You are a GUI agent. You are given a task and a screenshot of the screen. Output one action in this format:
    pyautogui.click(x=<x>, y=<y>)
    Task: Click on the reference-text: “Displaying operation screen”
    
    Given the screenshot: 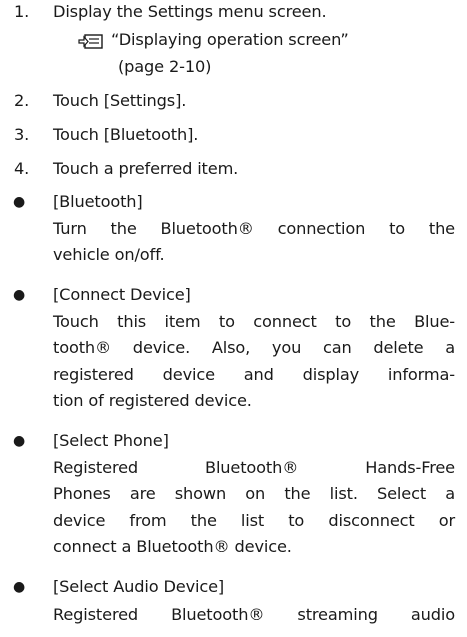 What is the action you would take?
    pyautogui.click(x=230, y=39)
    